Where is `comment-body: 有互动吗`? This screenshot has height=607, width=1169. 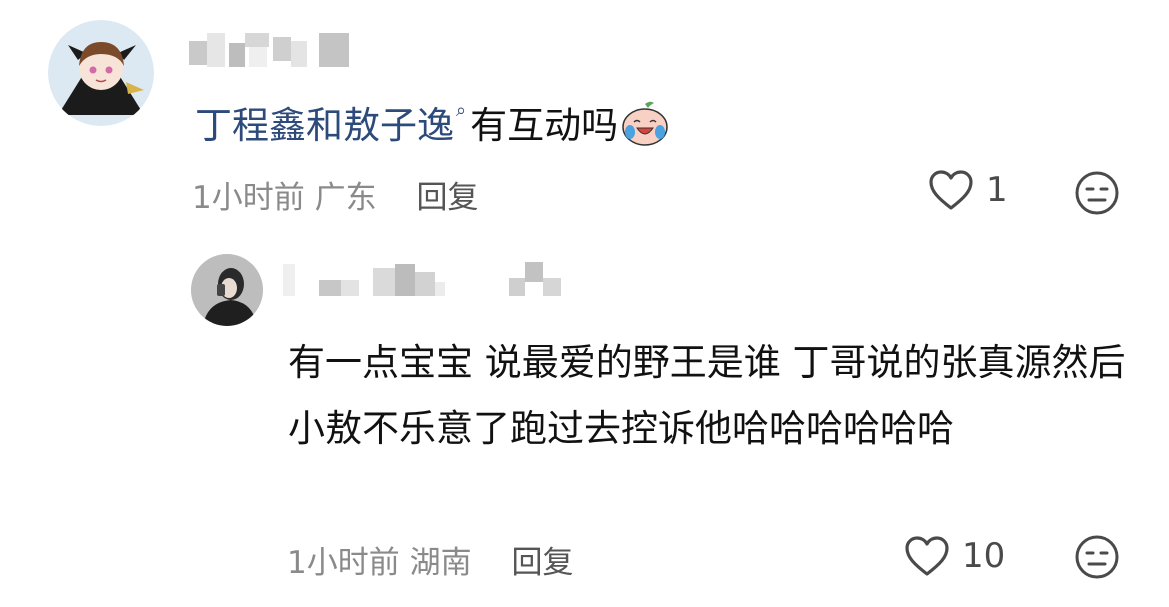
comment-body: 有互动吗 is located at coordinates (544, 125).